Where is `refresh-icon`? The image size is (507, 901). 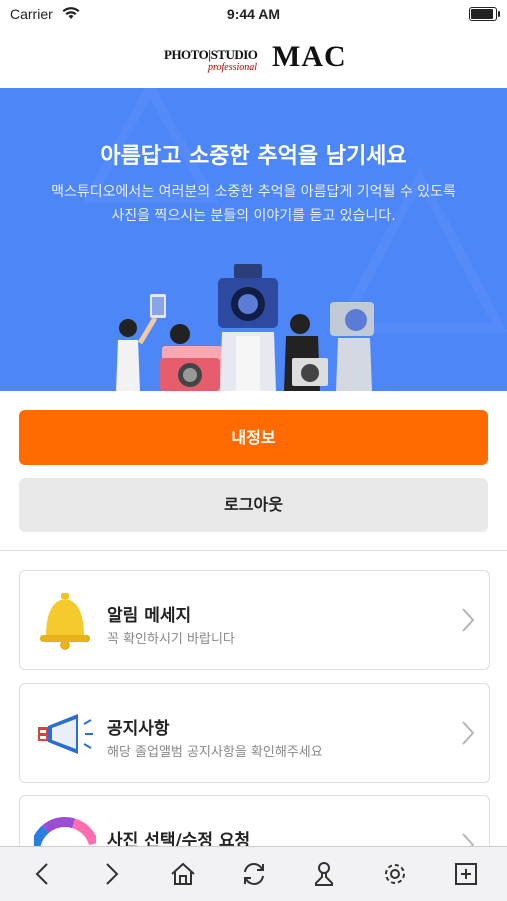 refresh-icon is located at coordinates (254, 874).